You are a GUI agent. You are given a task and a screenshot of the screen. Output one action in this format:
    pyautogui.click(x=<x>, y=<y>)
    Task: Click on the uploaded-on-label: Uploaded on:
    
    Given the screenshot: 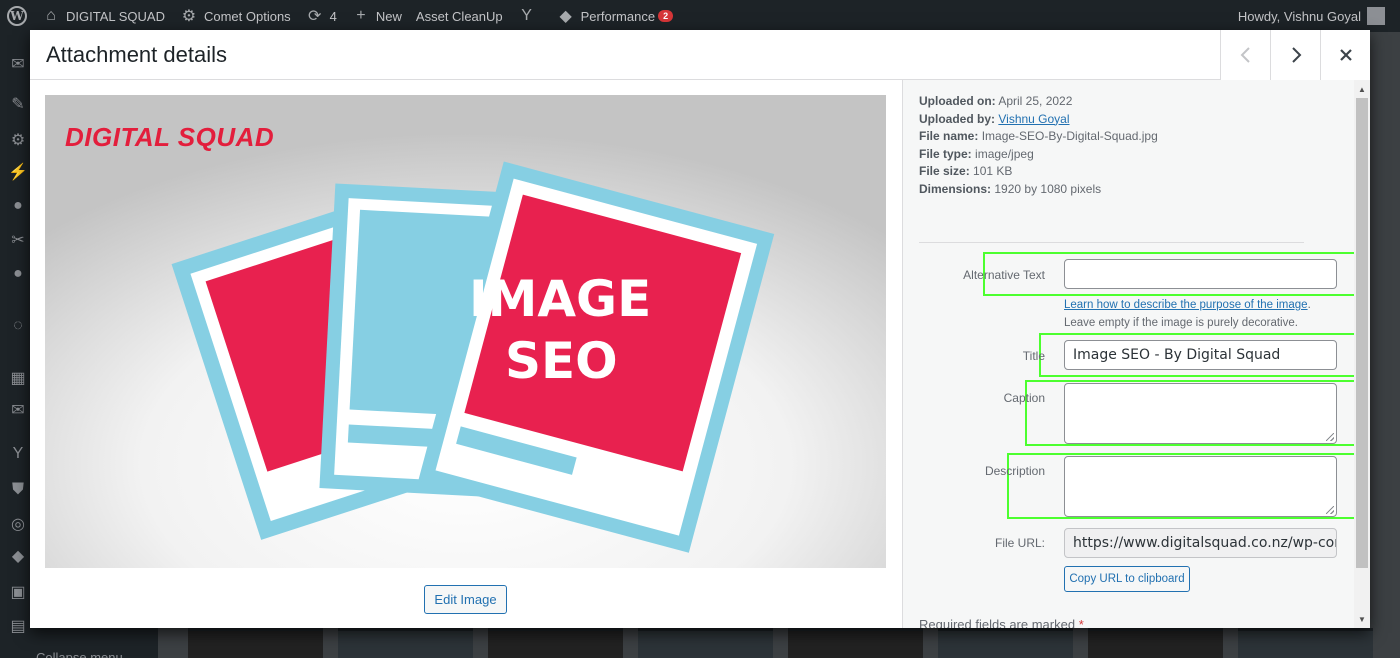 What is the action you would take?
    pyautogui.click(x=957, y=101)
    